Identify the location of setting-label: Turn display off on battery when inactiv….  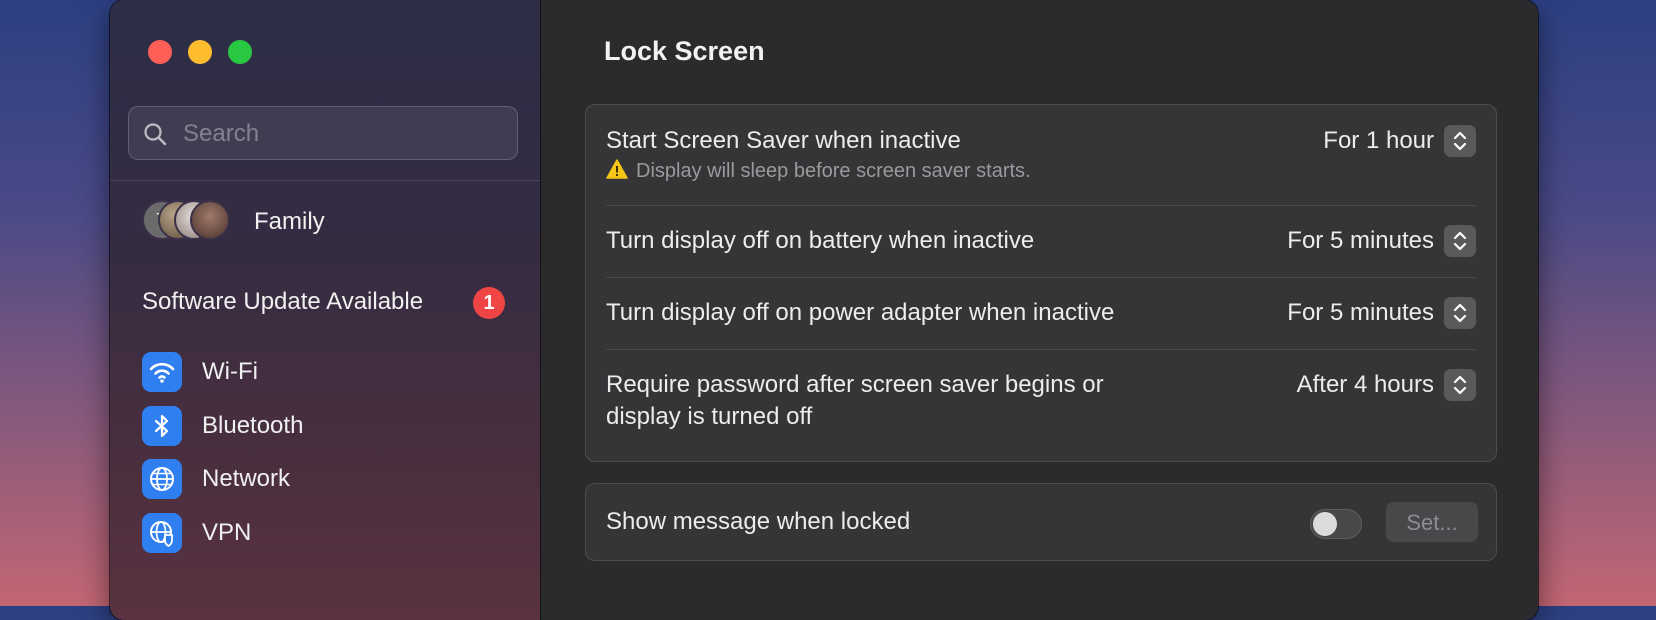
(820, 240).